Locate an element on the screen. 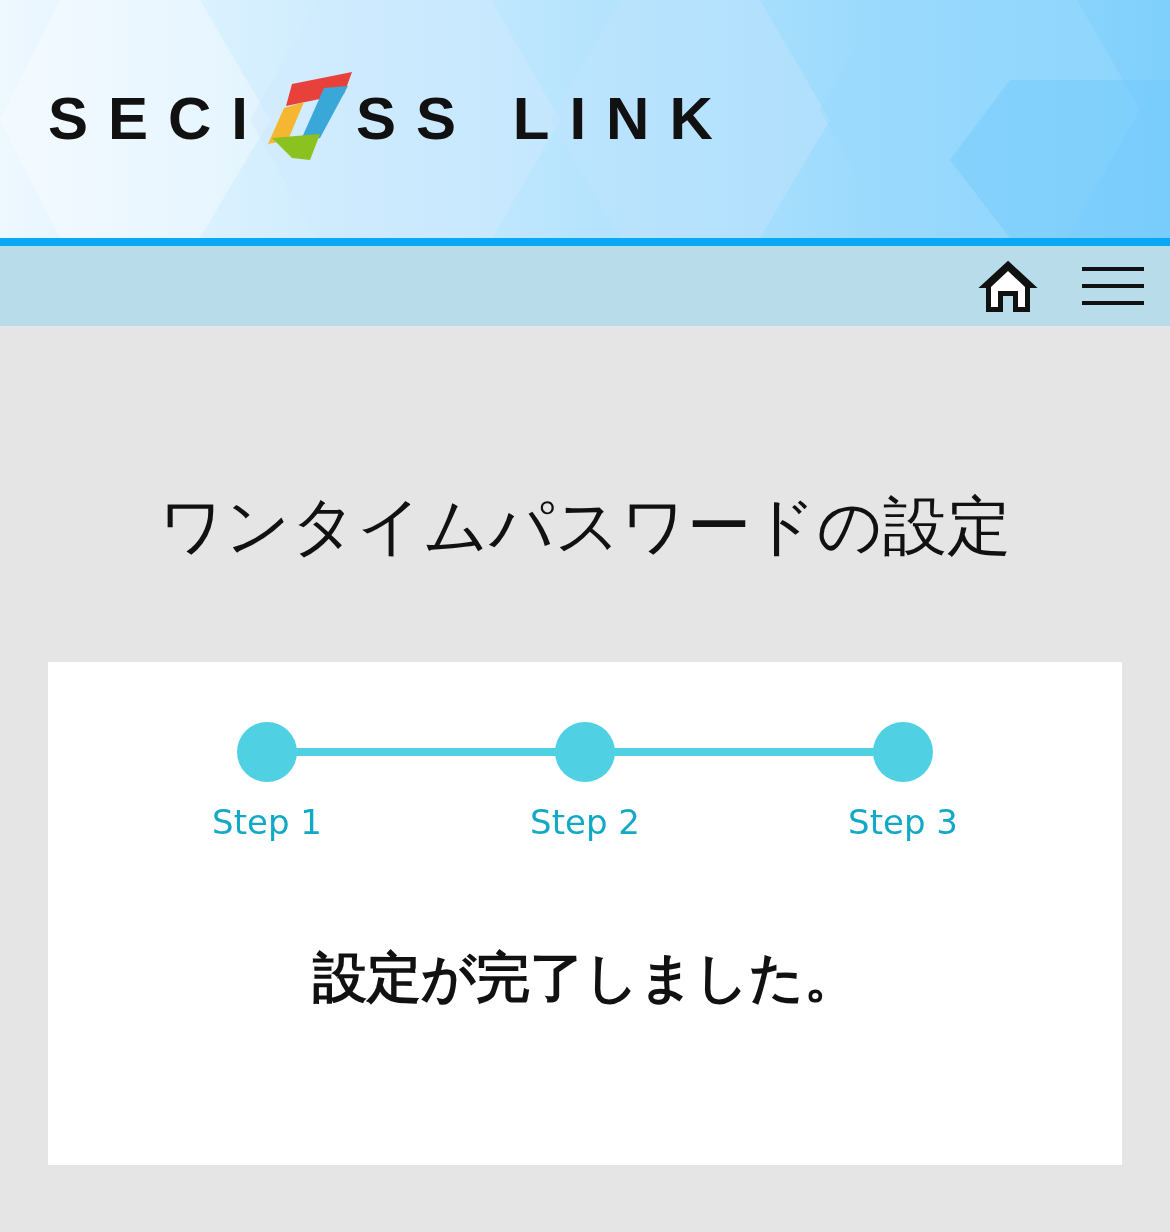 The height and width of the screenshot is (1232, 1170). step-label: Step 1 is located at coordinates (267, 822).